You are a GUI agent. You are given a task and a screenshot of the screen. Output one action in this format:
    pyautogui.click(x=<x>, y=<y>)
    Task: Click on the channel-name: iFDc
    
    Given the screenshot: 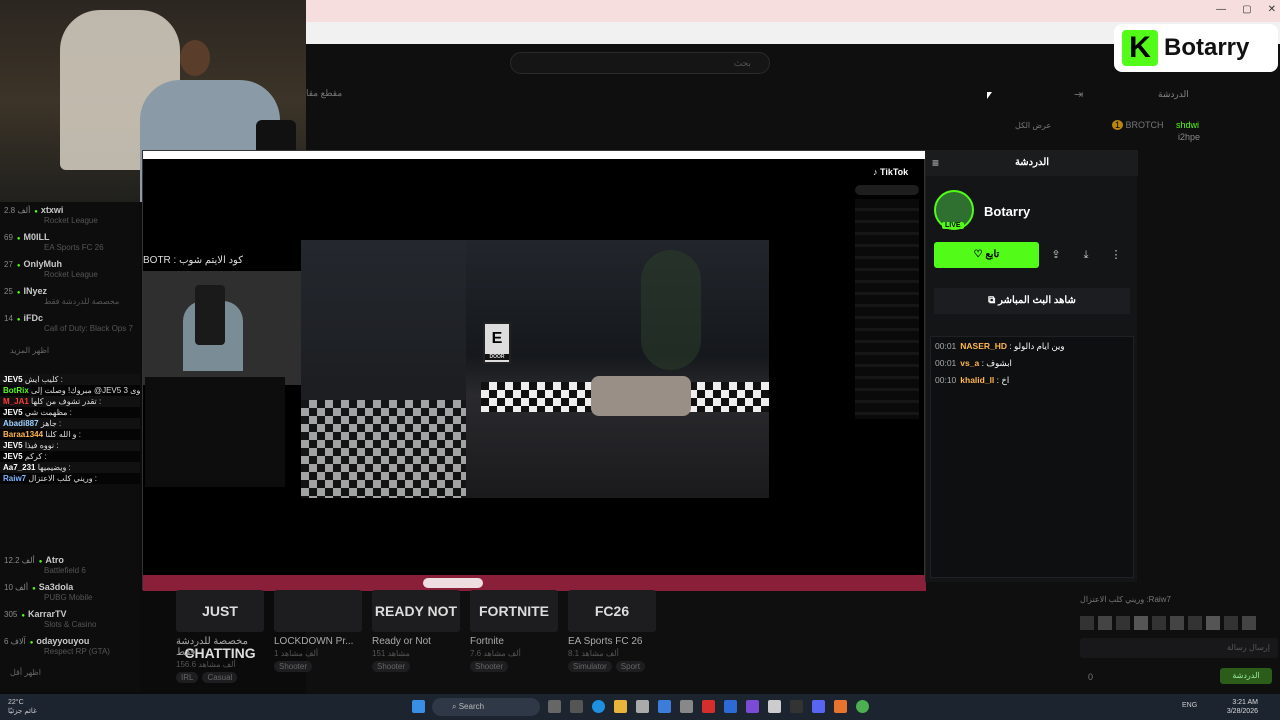 What is the action you would take?
    pyautogui.click(x=33, y=318)
    